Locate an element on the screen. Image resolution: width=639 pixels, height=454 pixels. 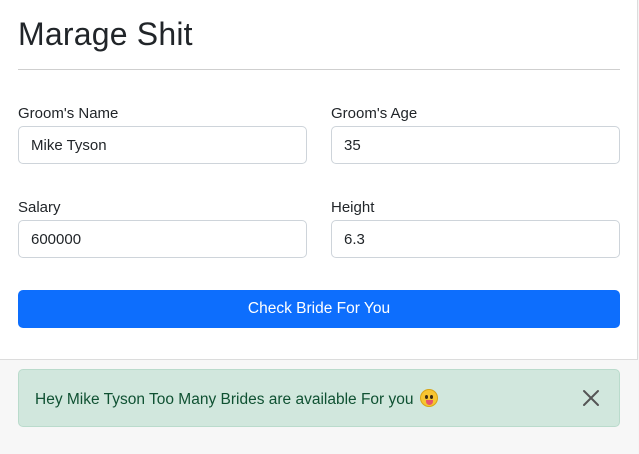
page-title: Marage Shit is located at coordinates (105, 34).